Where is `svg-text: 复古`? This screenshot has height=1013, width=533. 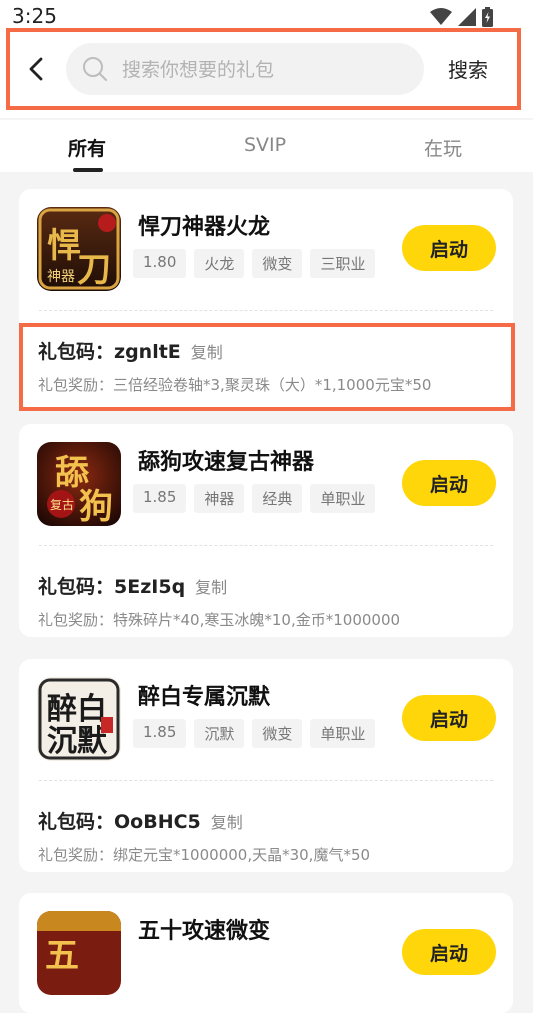 svg-text: 复古 is located at coordinates (62, 504).